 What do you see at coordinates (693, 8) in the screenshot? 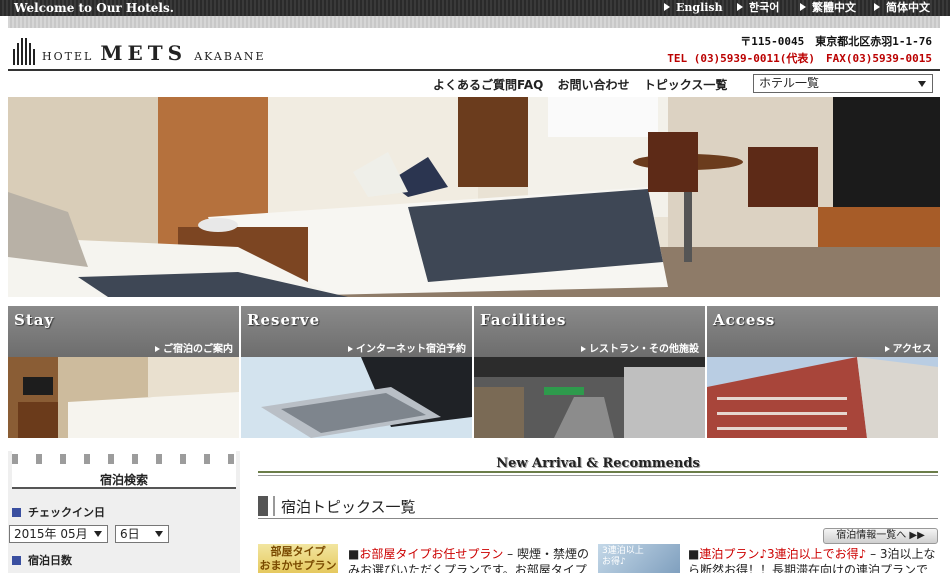
I see `lang-english-link: English` at bounding box center [693, 8].